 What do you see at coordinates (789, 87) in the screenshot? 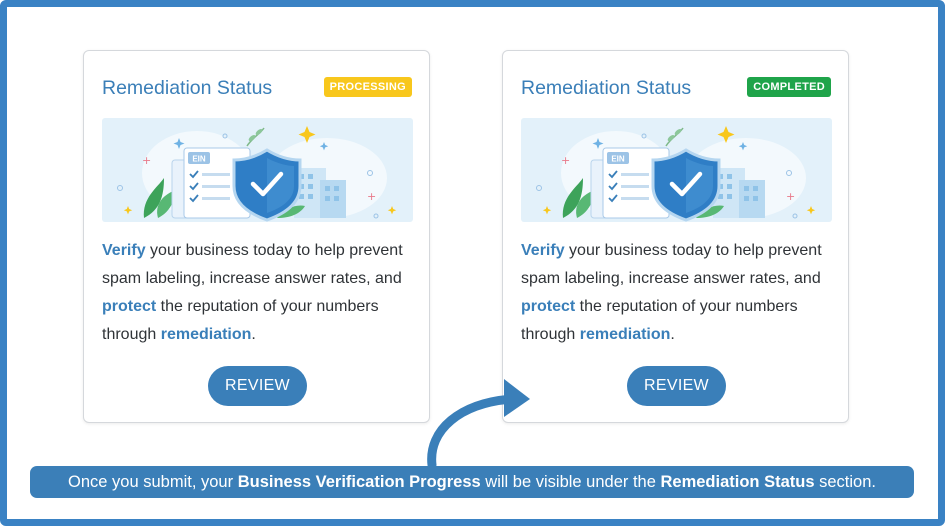
I see `status-badge-completed: COMPLETED` at bounding box center [789, 87].